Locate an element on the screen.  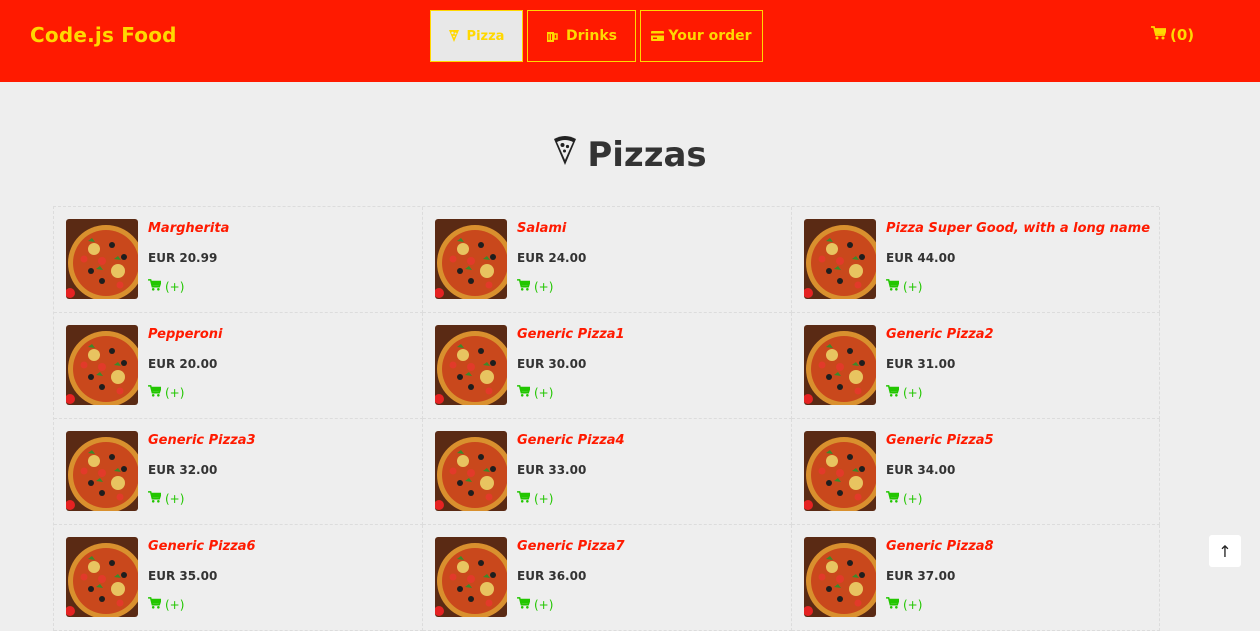
product-name: Generic Pizza2 is located at coordinates (940, 334).